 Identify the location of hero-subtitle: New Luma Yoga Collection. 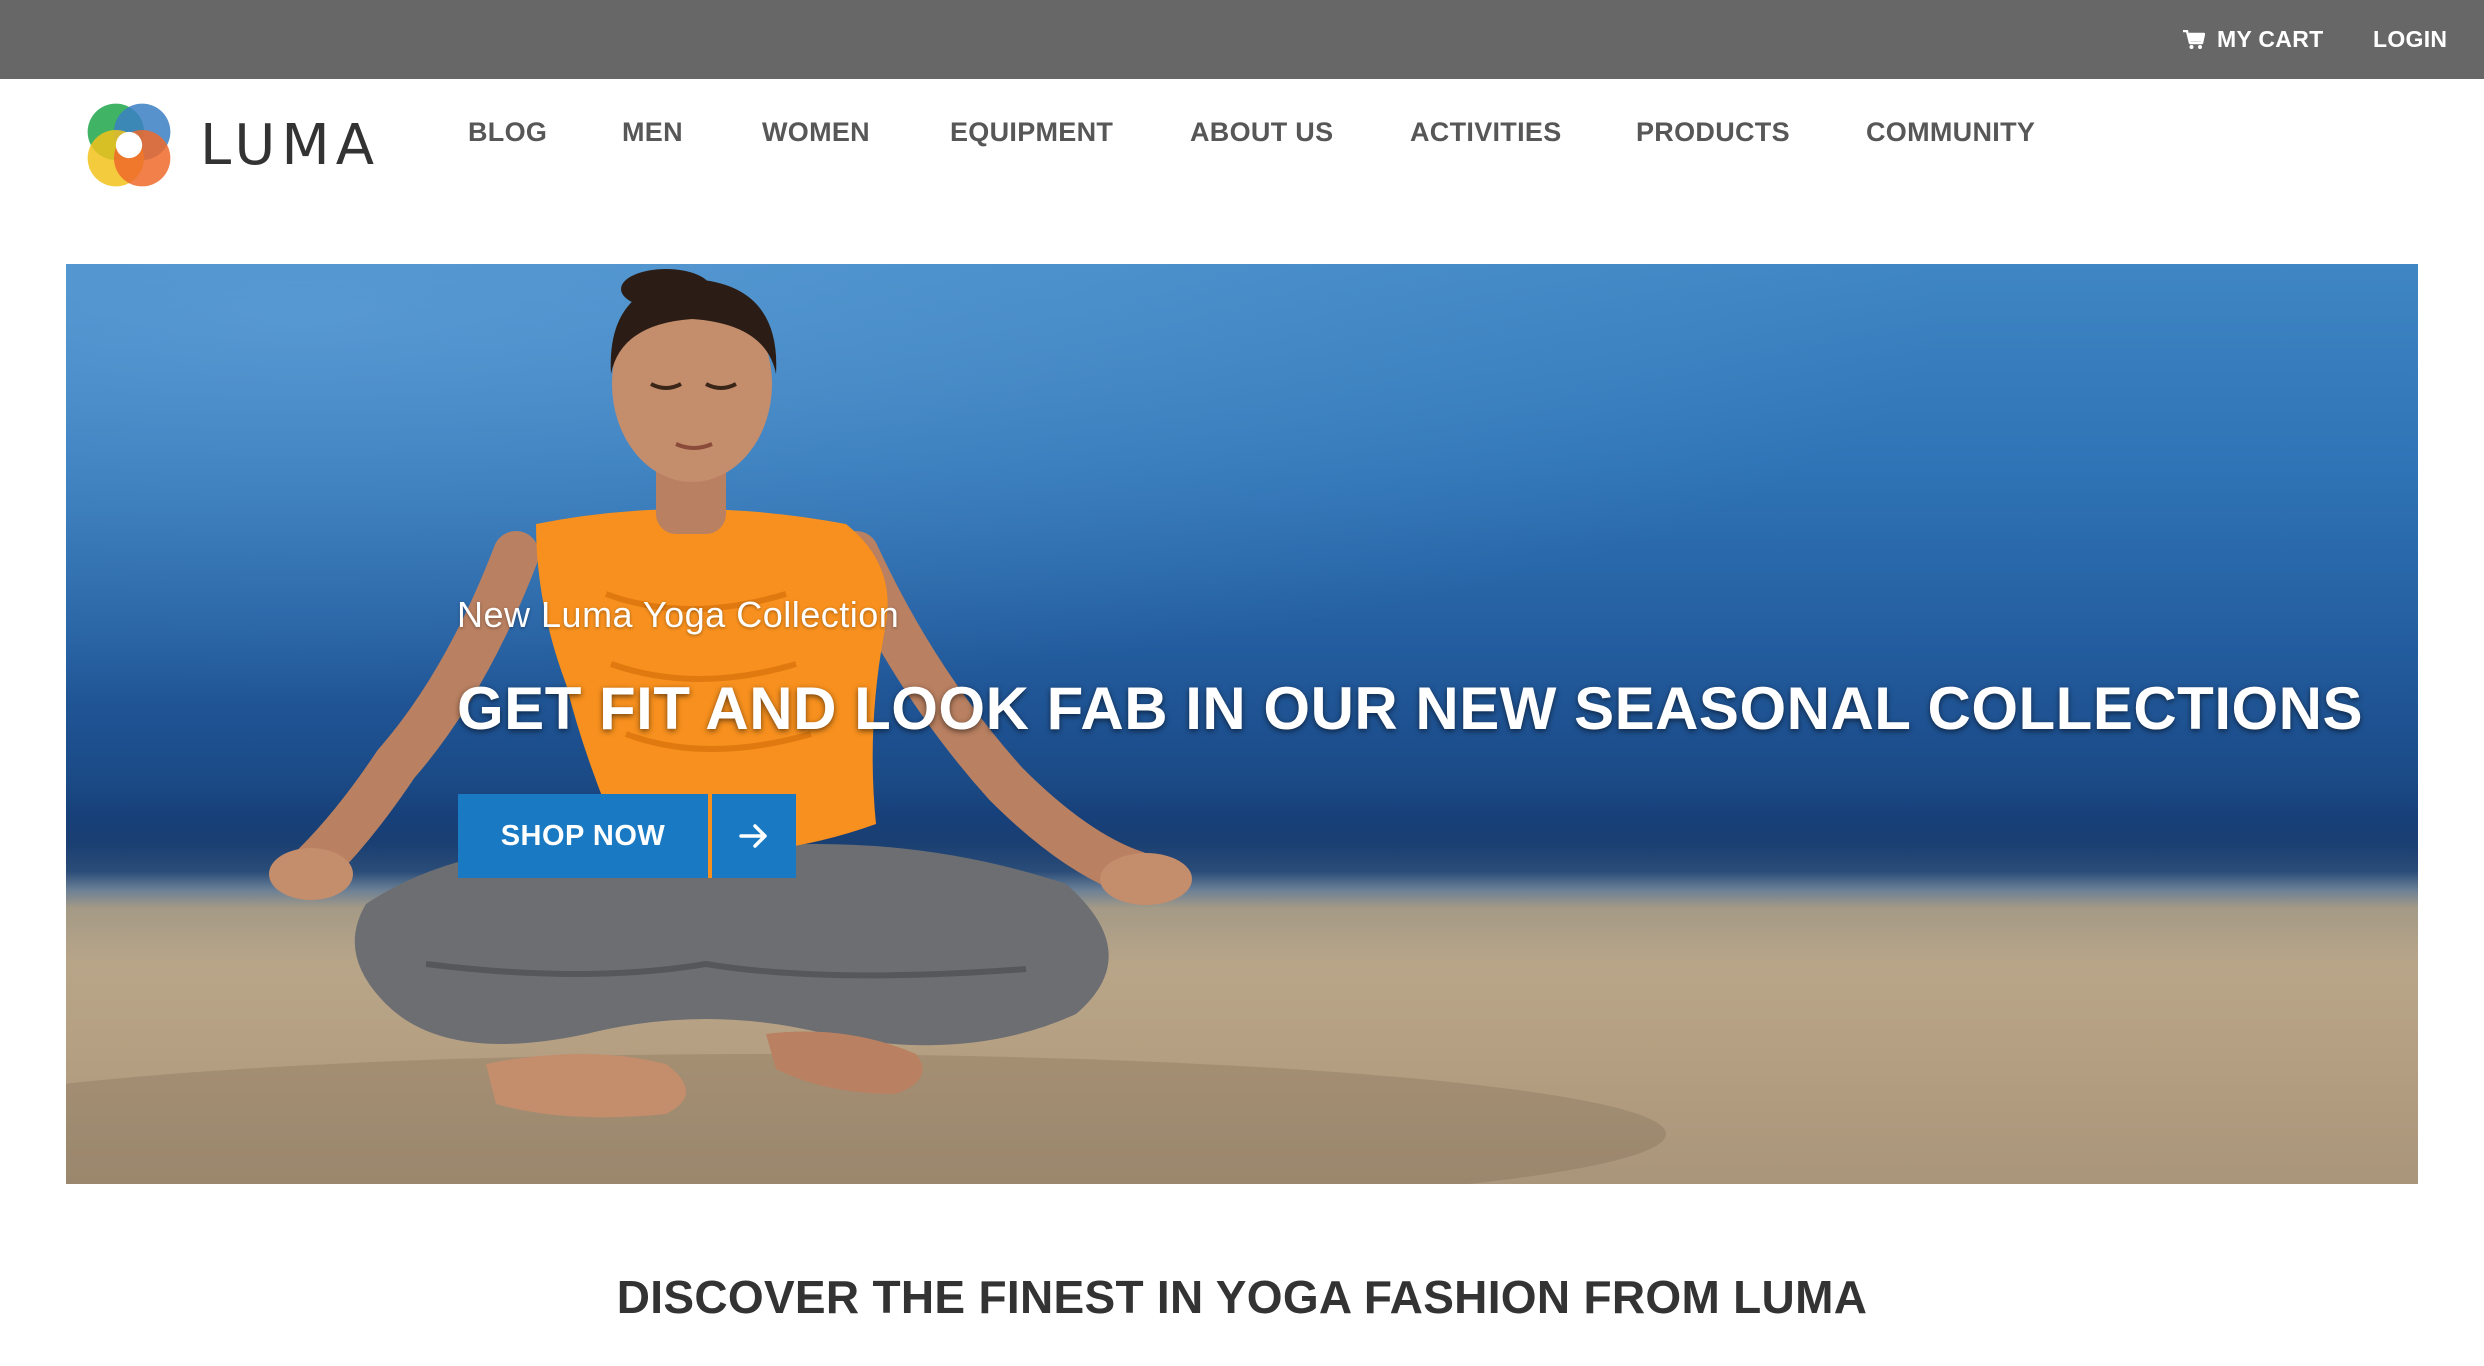
(678, 614).